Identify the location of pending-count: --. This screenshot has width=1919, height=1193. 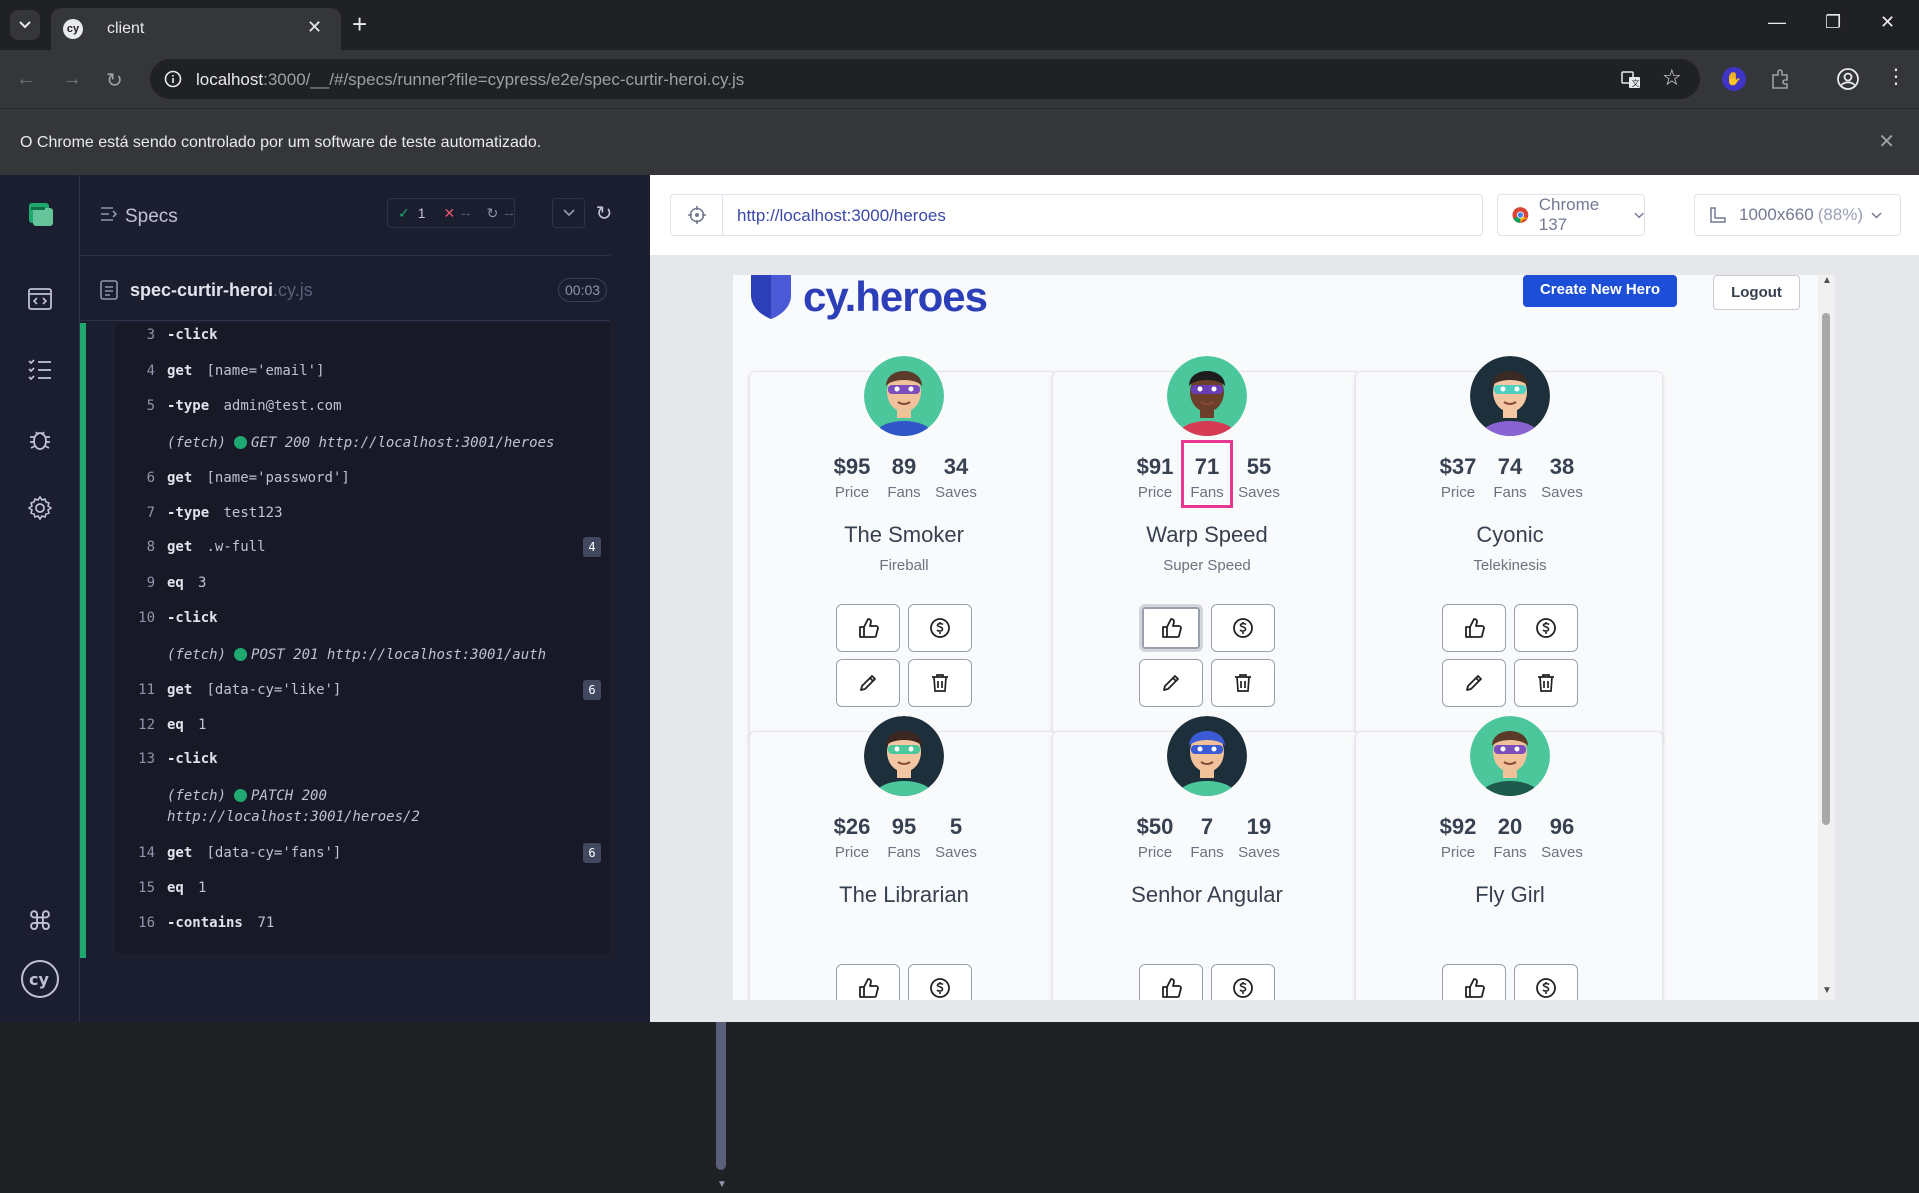
(509, 213).